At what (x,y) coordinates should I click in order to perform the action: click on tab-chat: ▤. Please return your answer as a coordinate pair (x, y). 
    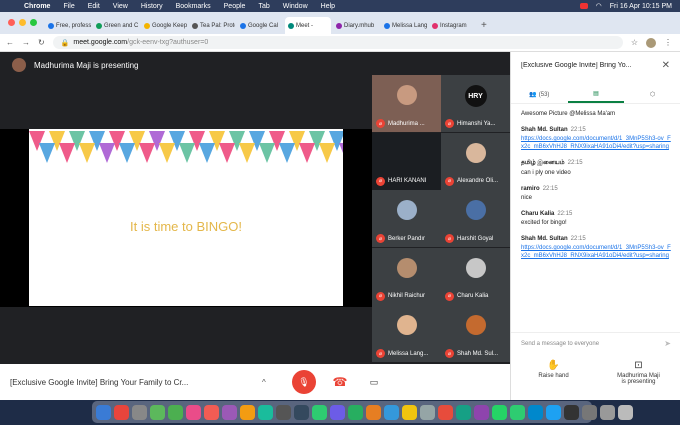
    Looking at the image, I should click on (596, 94).